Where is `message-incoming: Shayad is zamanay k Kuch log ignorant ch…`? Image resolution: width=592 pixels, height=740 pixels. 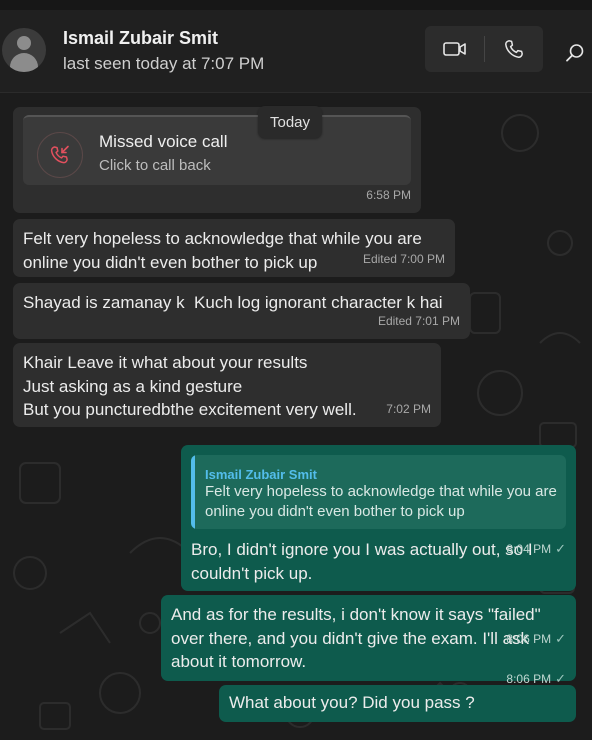
message-incoming: Shayad is zamanay k Kuch log ignorant ch… is located at coordinates (241, 311).